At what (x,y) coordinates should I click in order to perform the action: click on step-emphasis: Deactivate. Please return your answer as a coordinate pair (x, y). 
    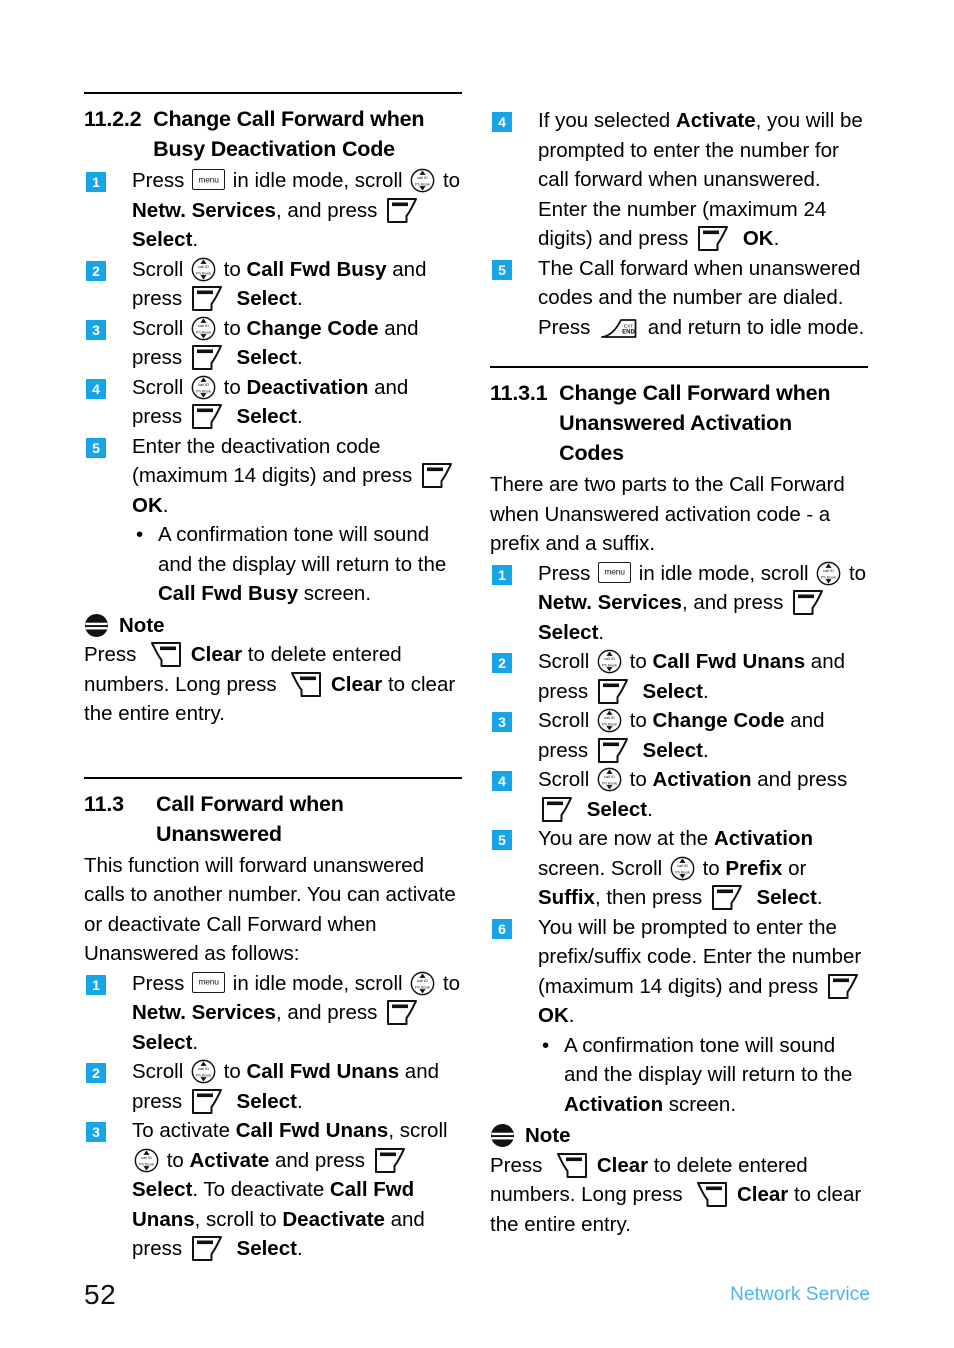
    Looking at the image, I should click on (333, 1219).